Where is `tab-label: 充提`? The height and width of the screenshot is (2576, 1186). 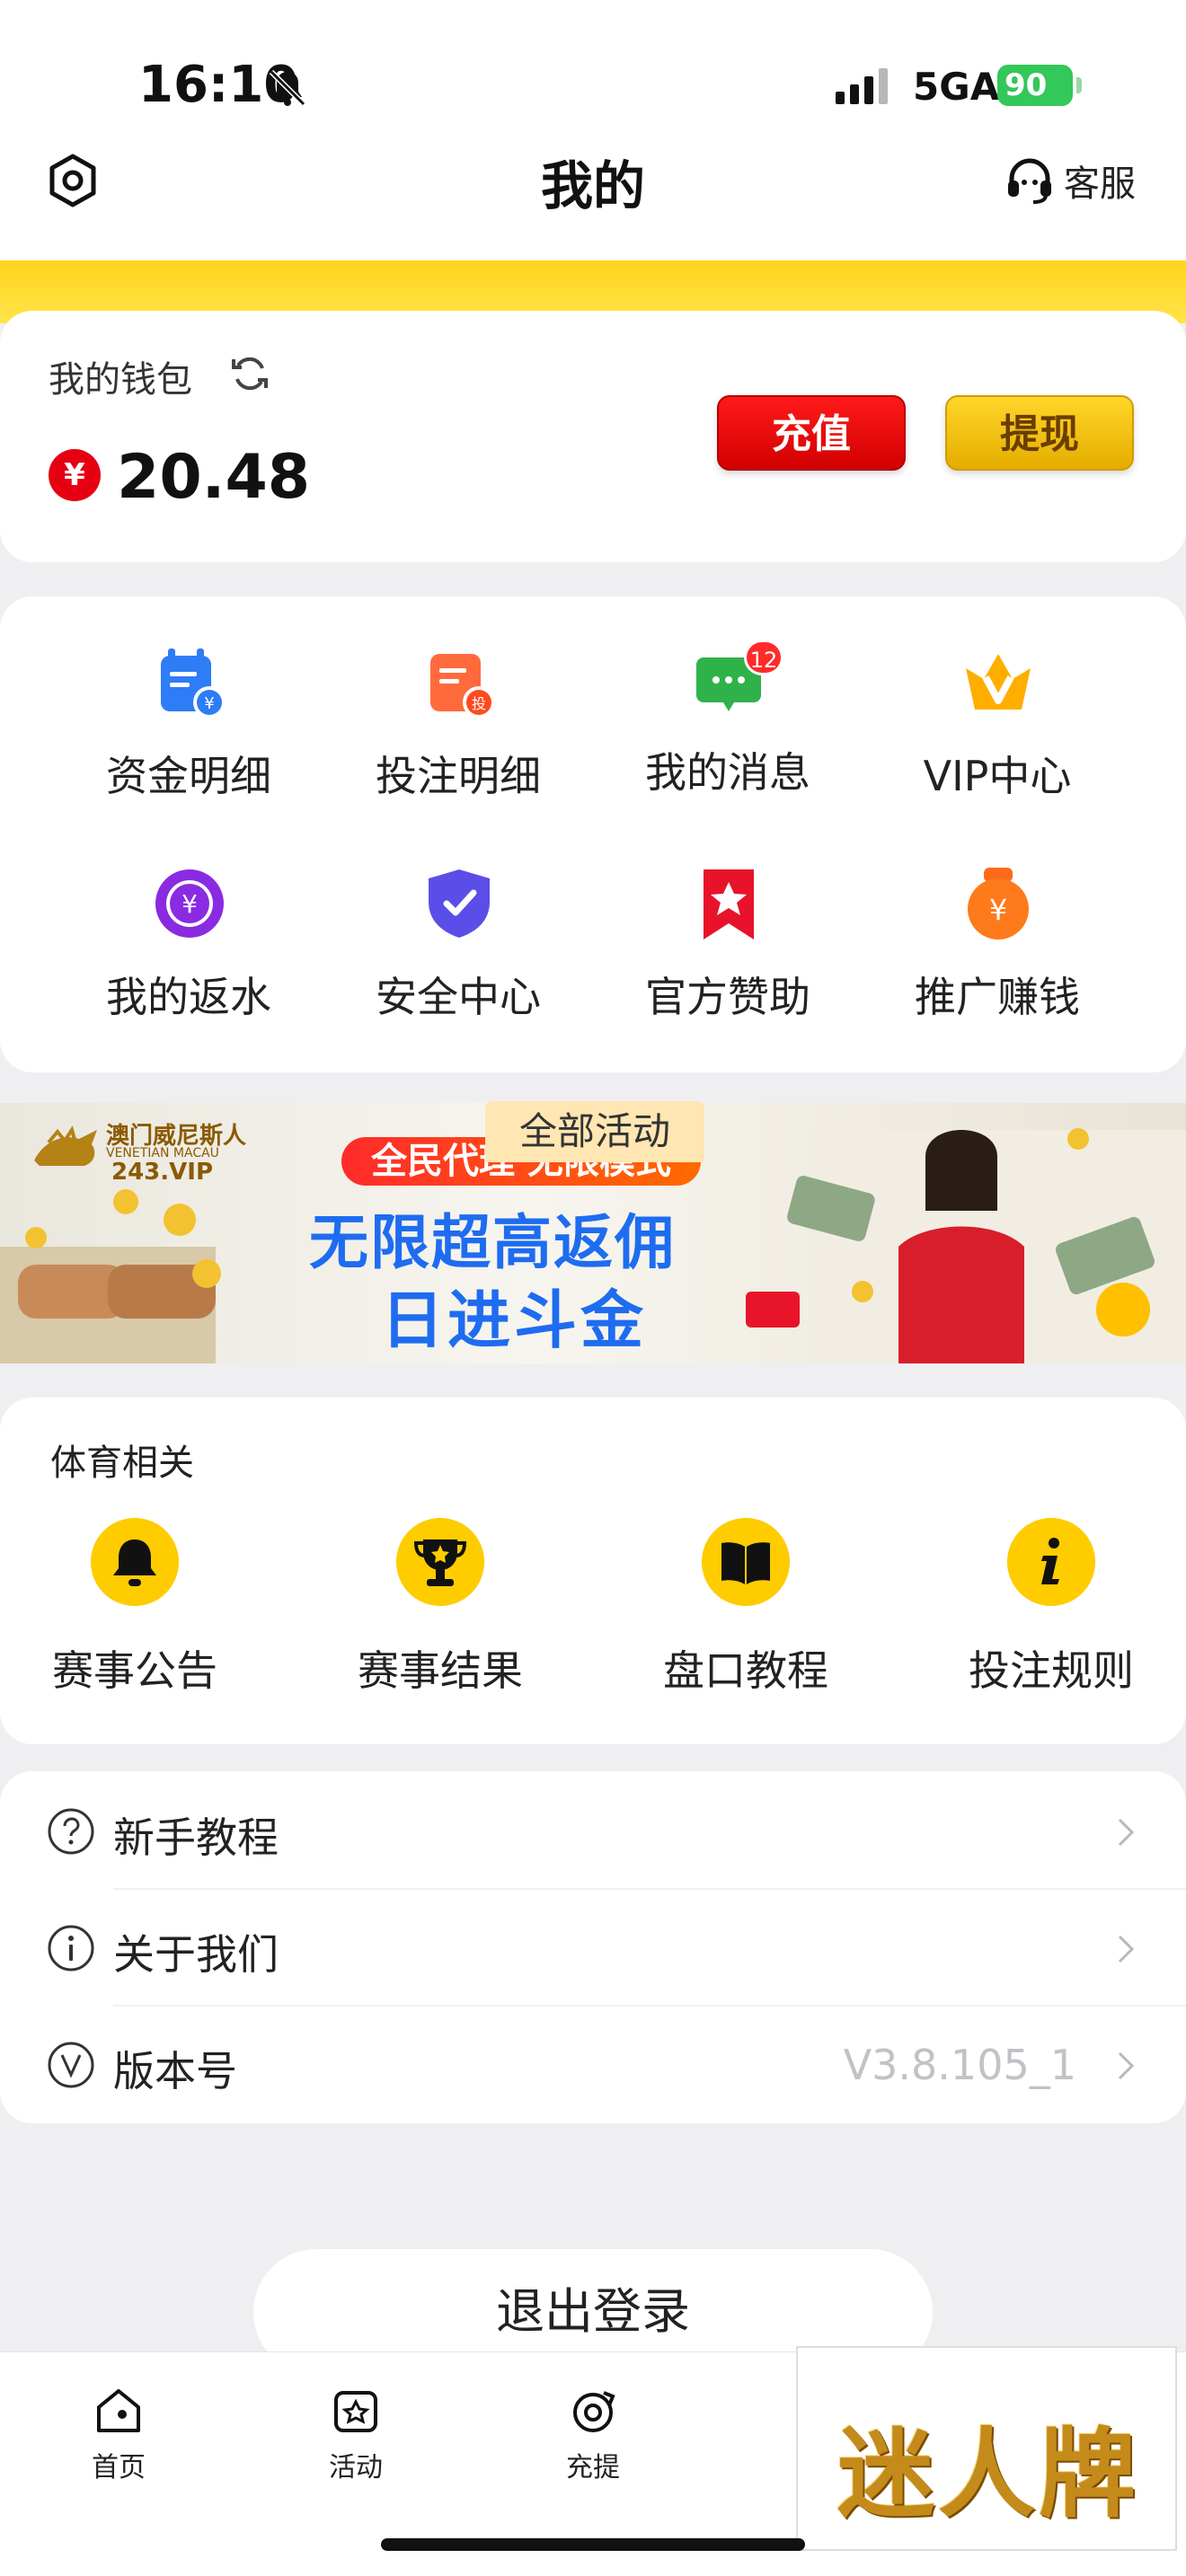 tab-label: 充提 is located at coordinates (593, 2467).